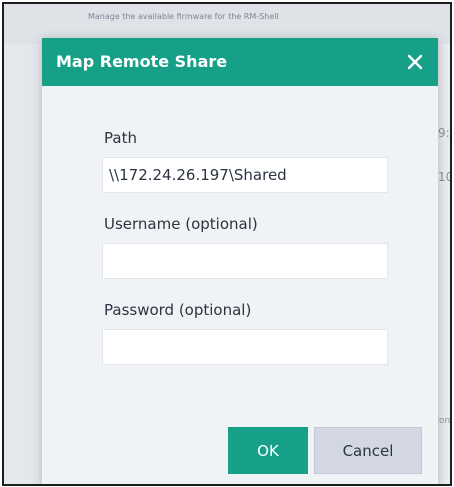 Image resolution: width=454 pixels, height=487 pixels. Describe the element at coordinates (245, 261) in the screenshot. I see `username-input` at that location.